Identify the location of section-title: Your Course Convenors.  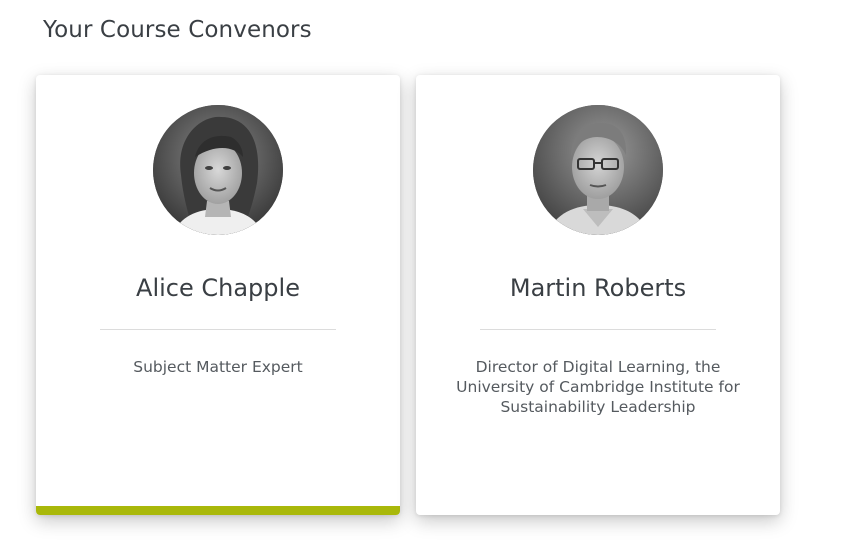
(177, 30).